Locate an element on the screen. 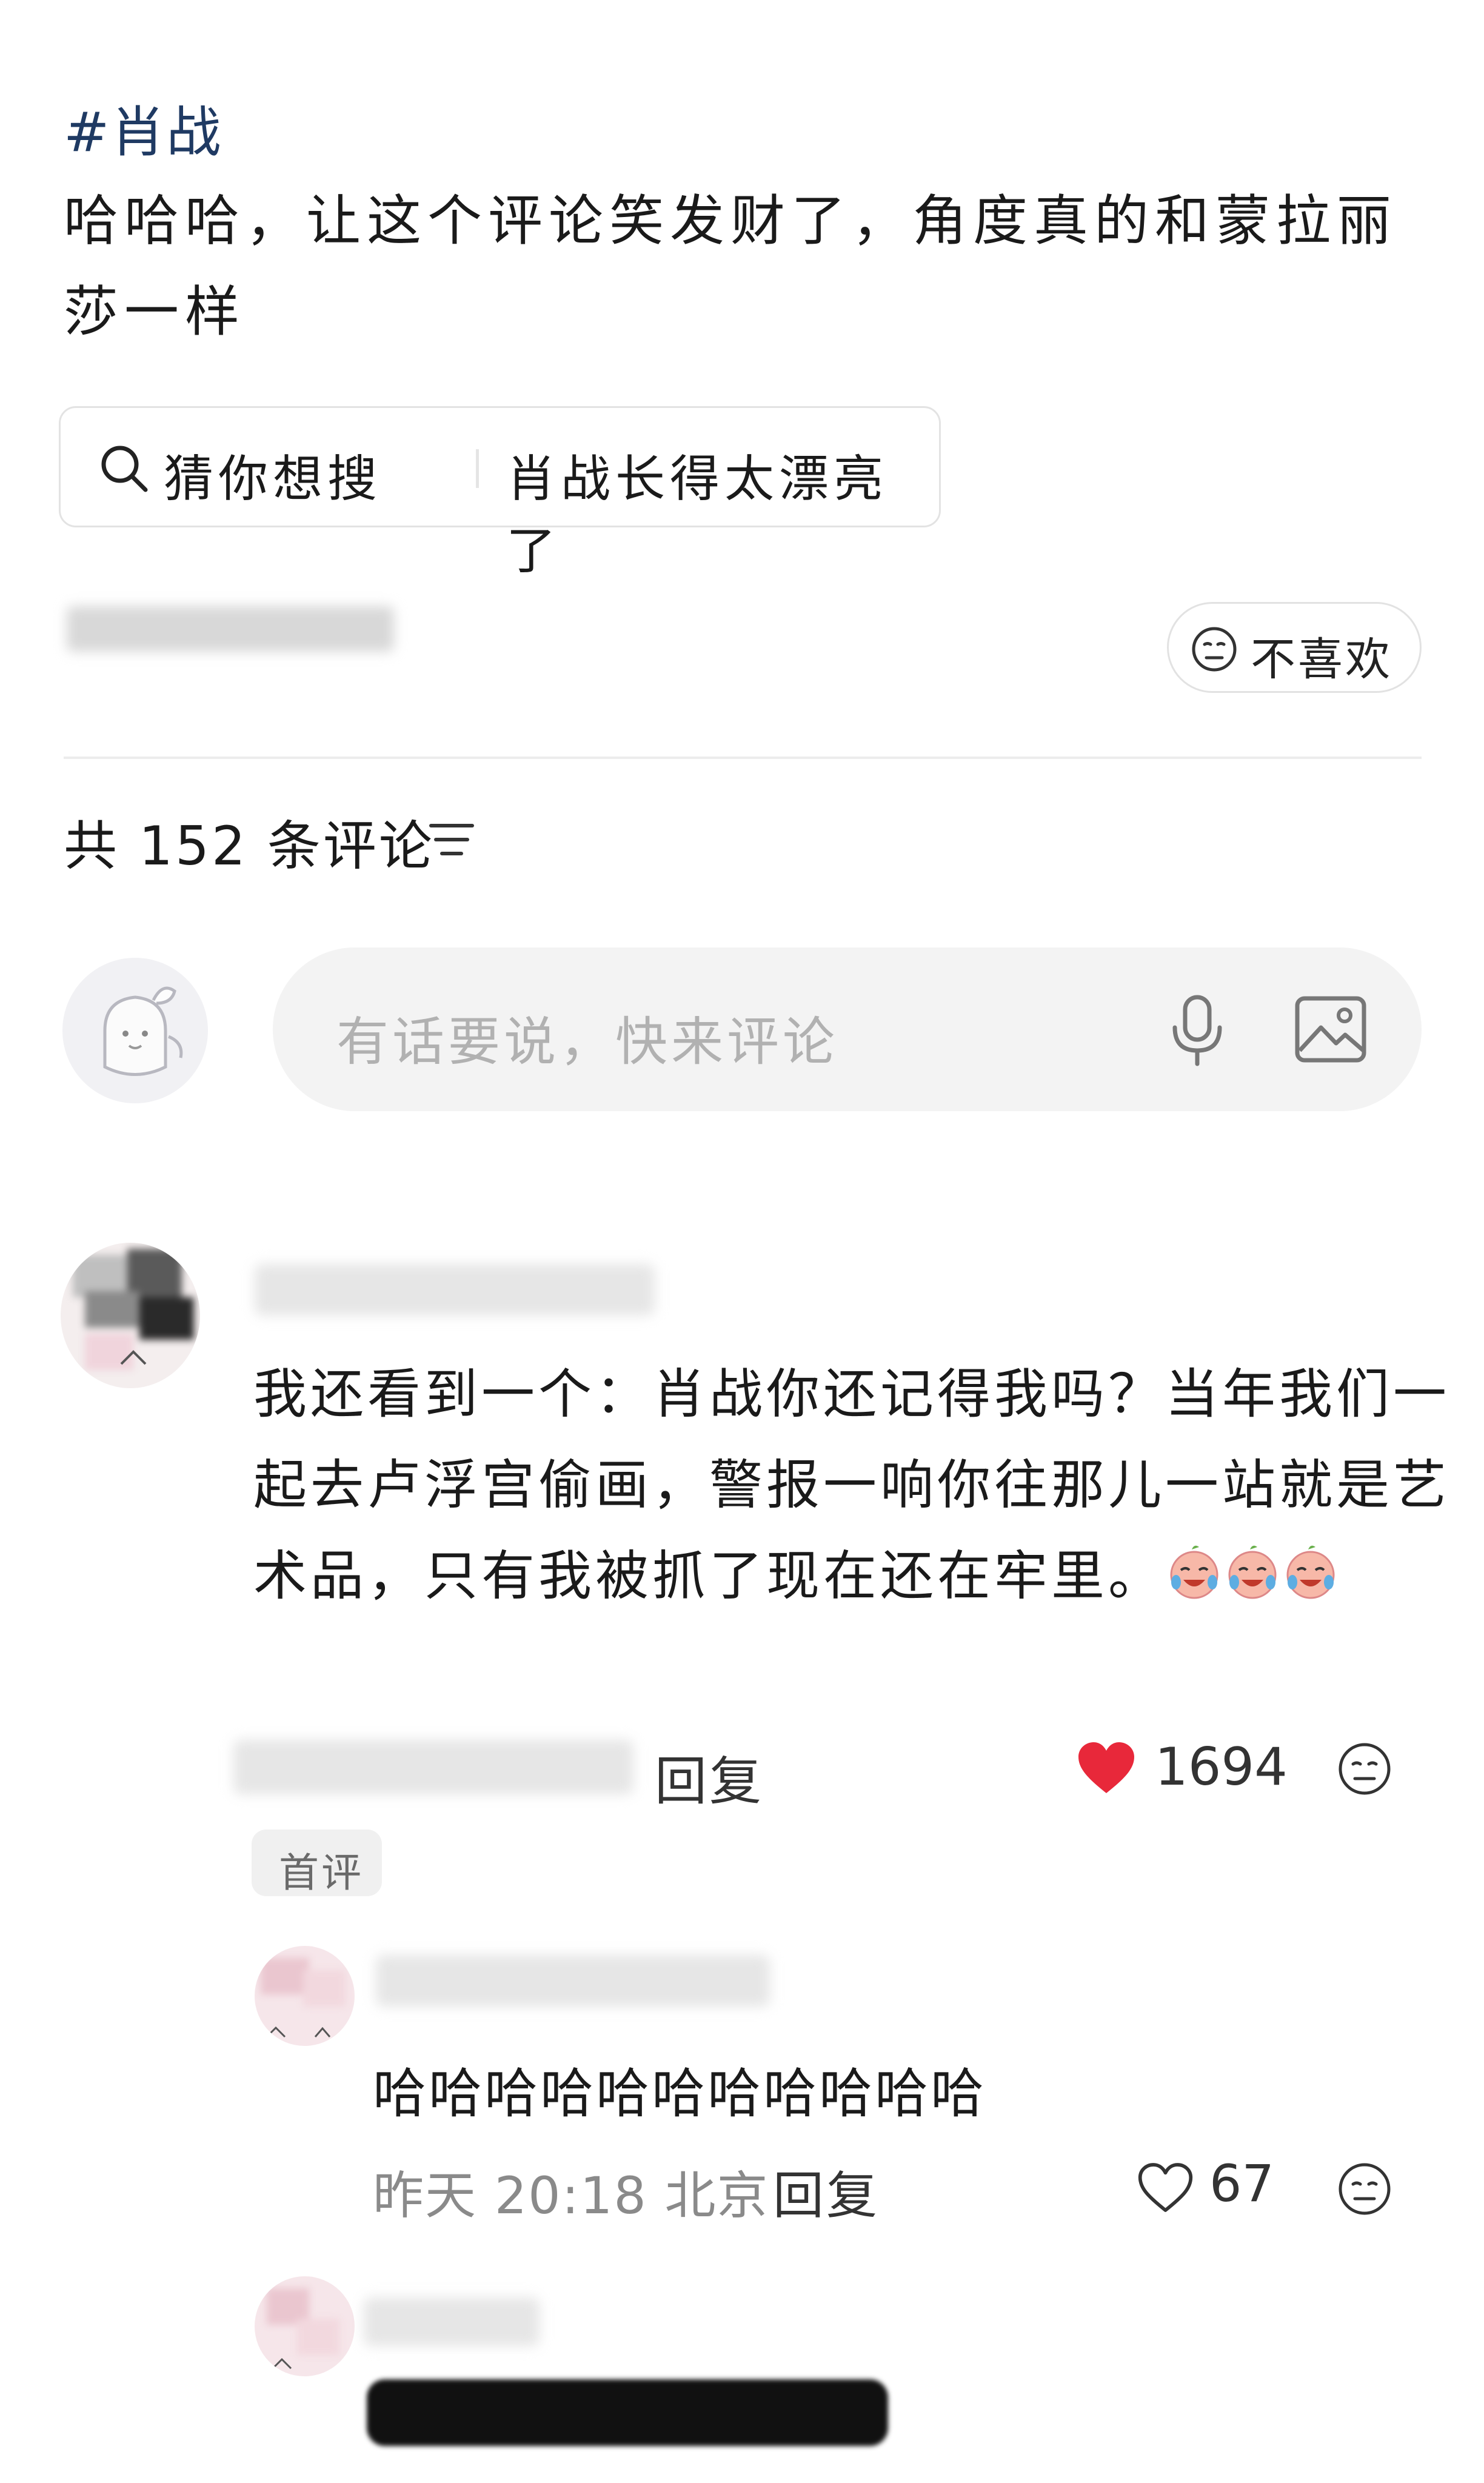 The height and width of the screenshot is (2483, 1484). guess-search-box: 猜你想搜 肖战长得太漂亮了 is located at coordinates (500, 493).